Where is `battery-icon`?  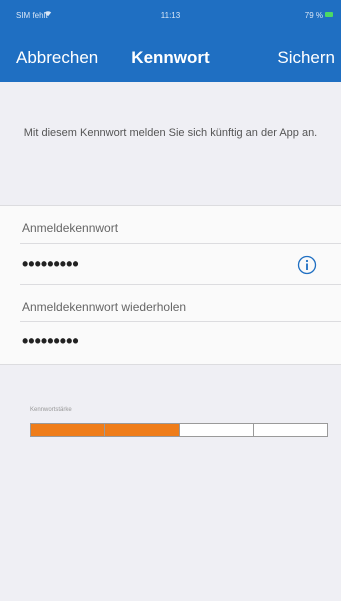 battery-icon is located at coordinates (329, 14).